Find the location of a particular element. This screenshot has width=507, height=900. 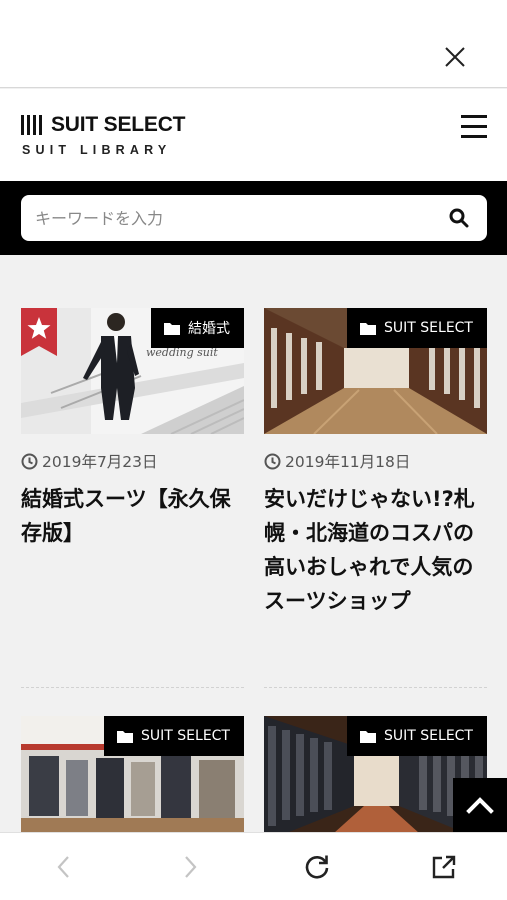

date-text: 2019年11月18日 is located at coordinates (348, 462).